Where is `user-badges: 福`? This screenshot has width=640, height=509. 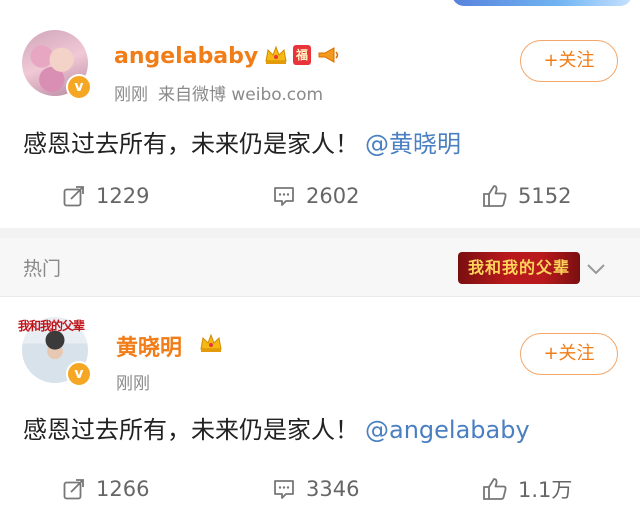 user-badges: 福 is located at coordinates (302, 55).